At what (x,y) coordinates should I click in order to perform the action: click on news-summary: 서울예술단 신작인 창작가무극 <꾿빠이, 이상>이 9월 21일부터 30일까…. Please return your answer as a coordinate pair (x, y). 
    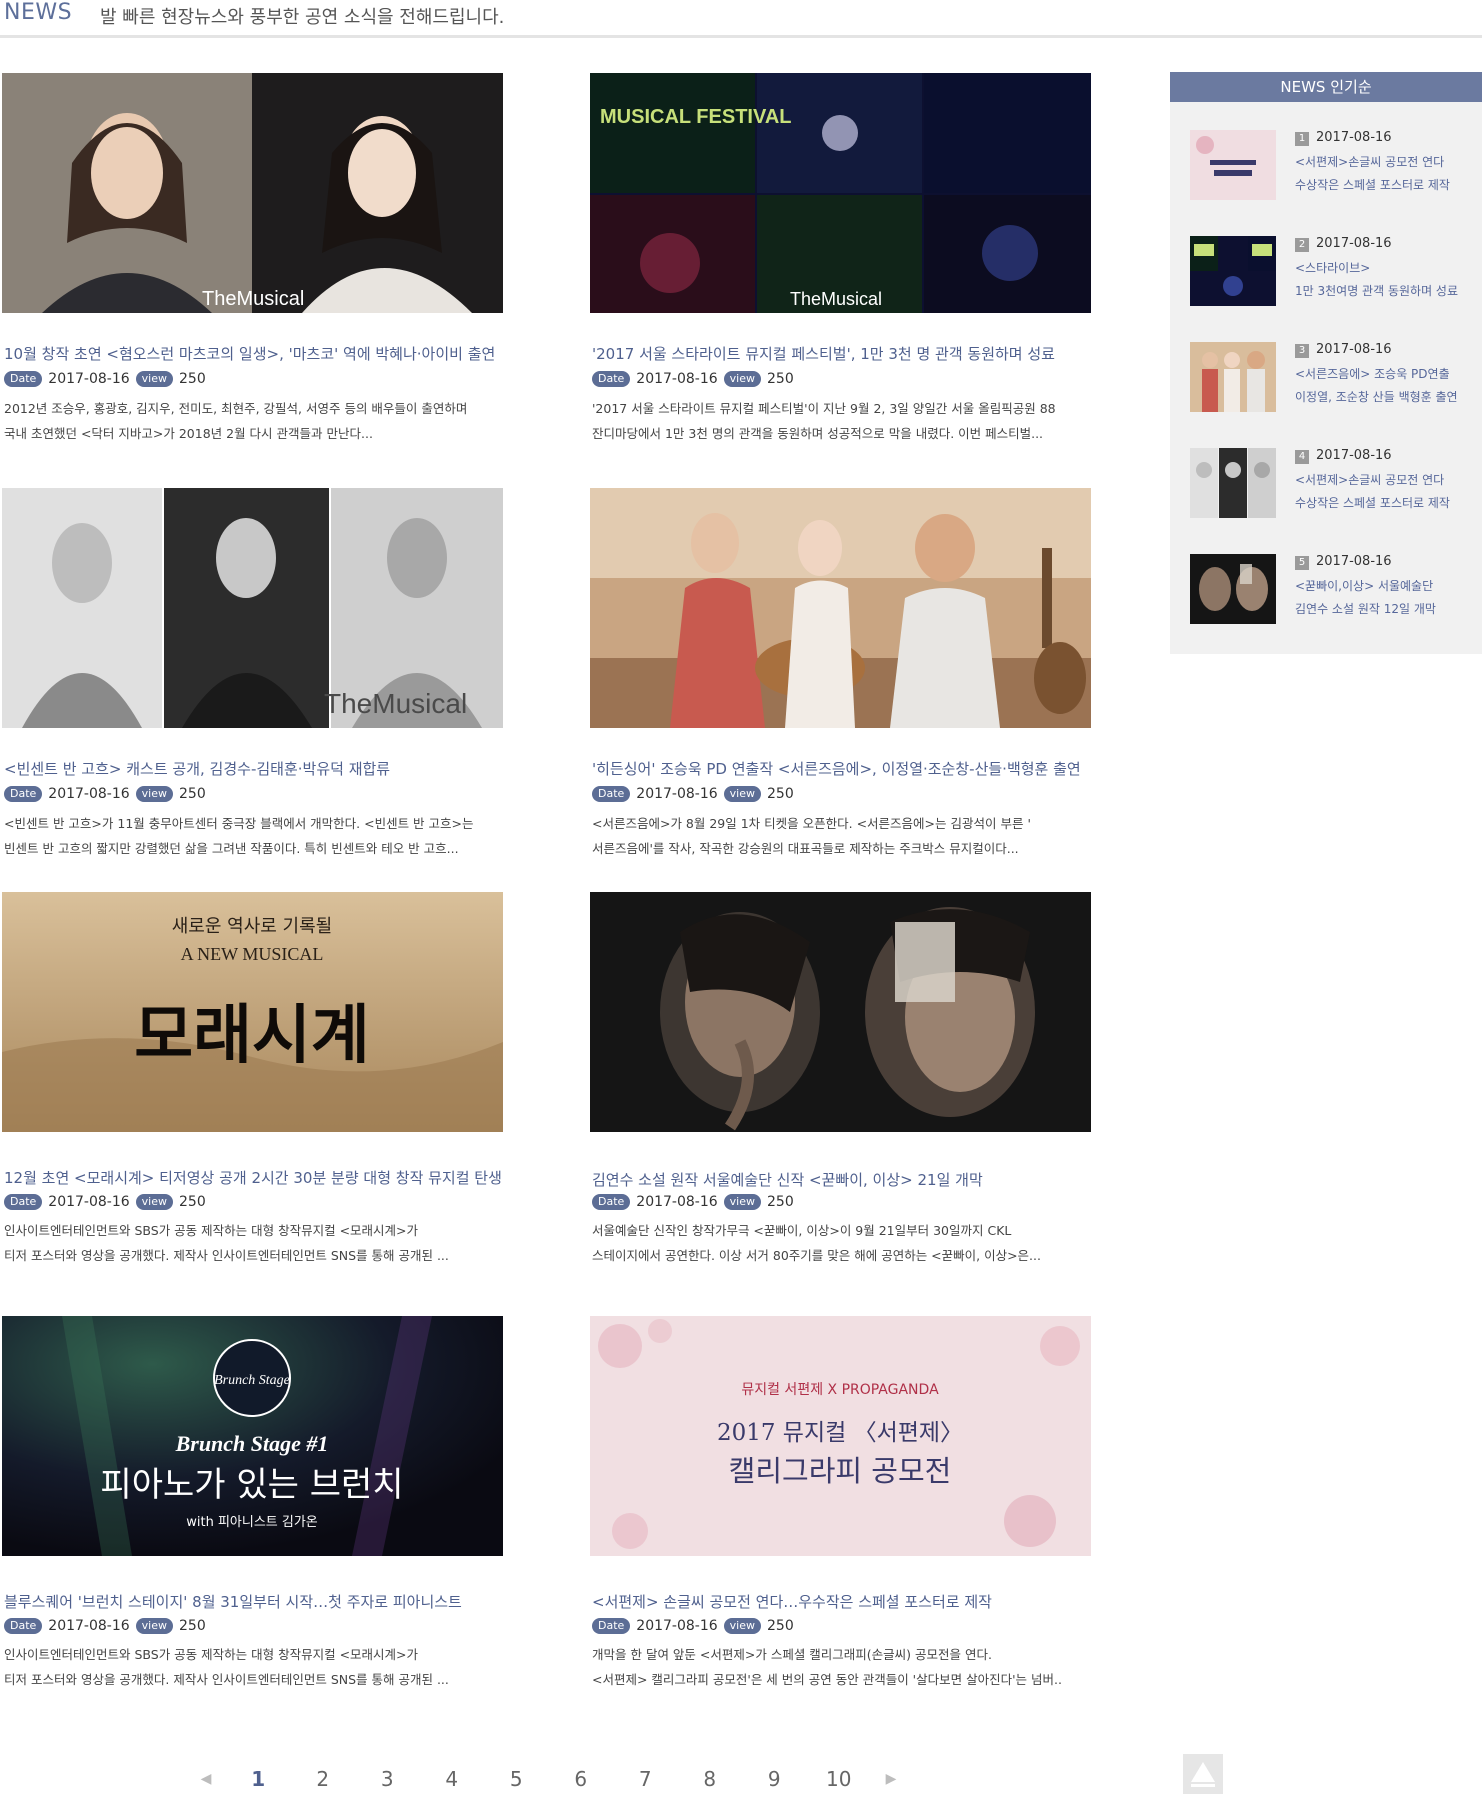
    Looking at the image, I should click on (844, 1243).